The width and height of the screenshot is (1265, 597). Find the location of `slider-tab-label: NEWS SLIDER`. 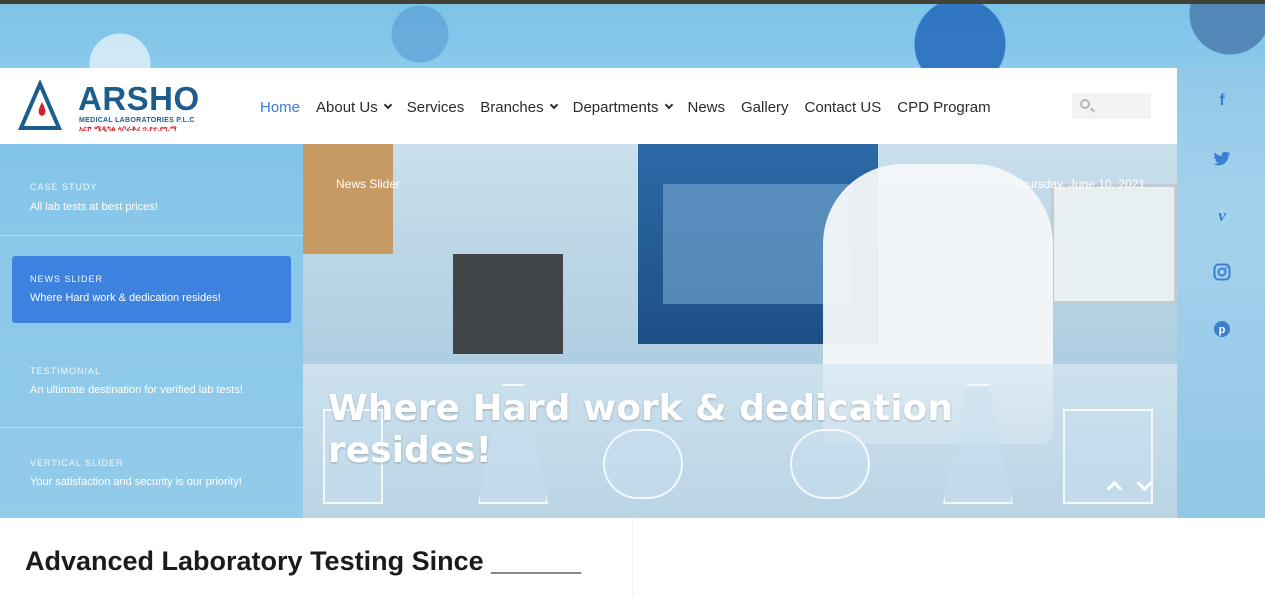

slider-tab-label: NEWS SLIDER is located at coordinates (67, 279).